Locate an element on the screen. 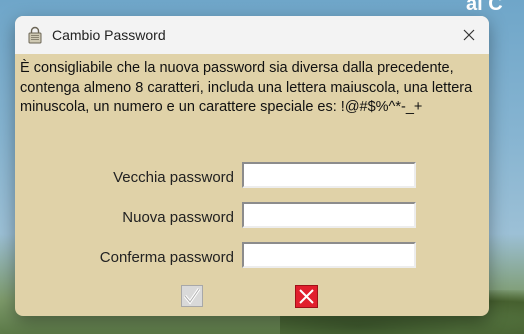  dialog-title: Cambio Password is located at coordinates (109, 35).